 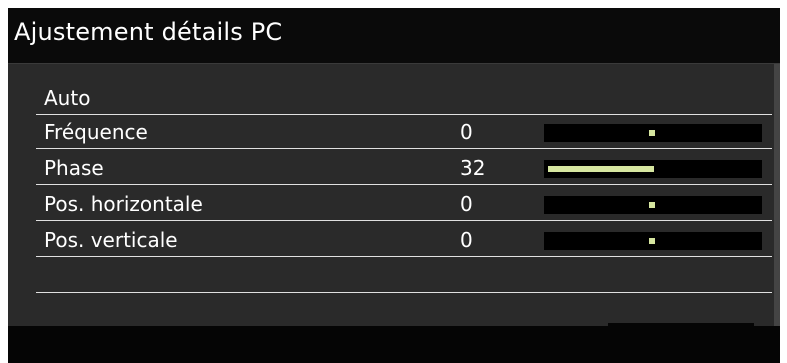 I want to click on pos-horizontale-slider, so click(x=653, y=205).